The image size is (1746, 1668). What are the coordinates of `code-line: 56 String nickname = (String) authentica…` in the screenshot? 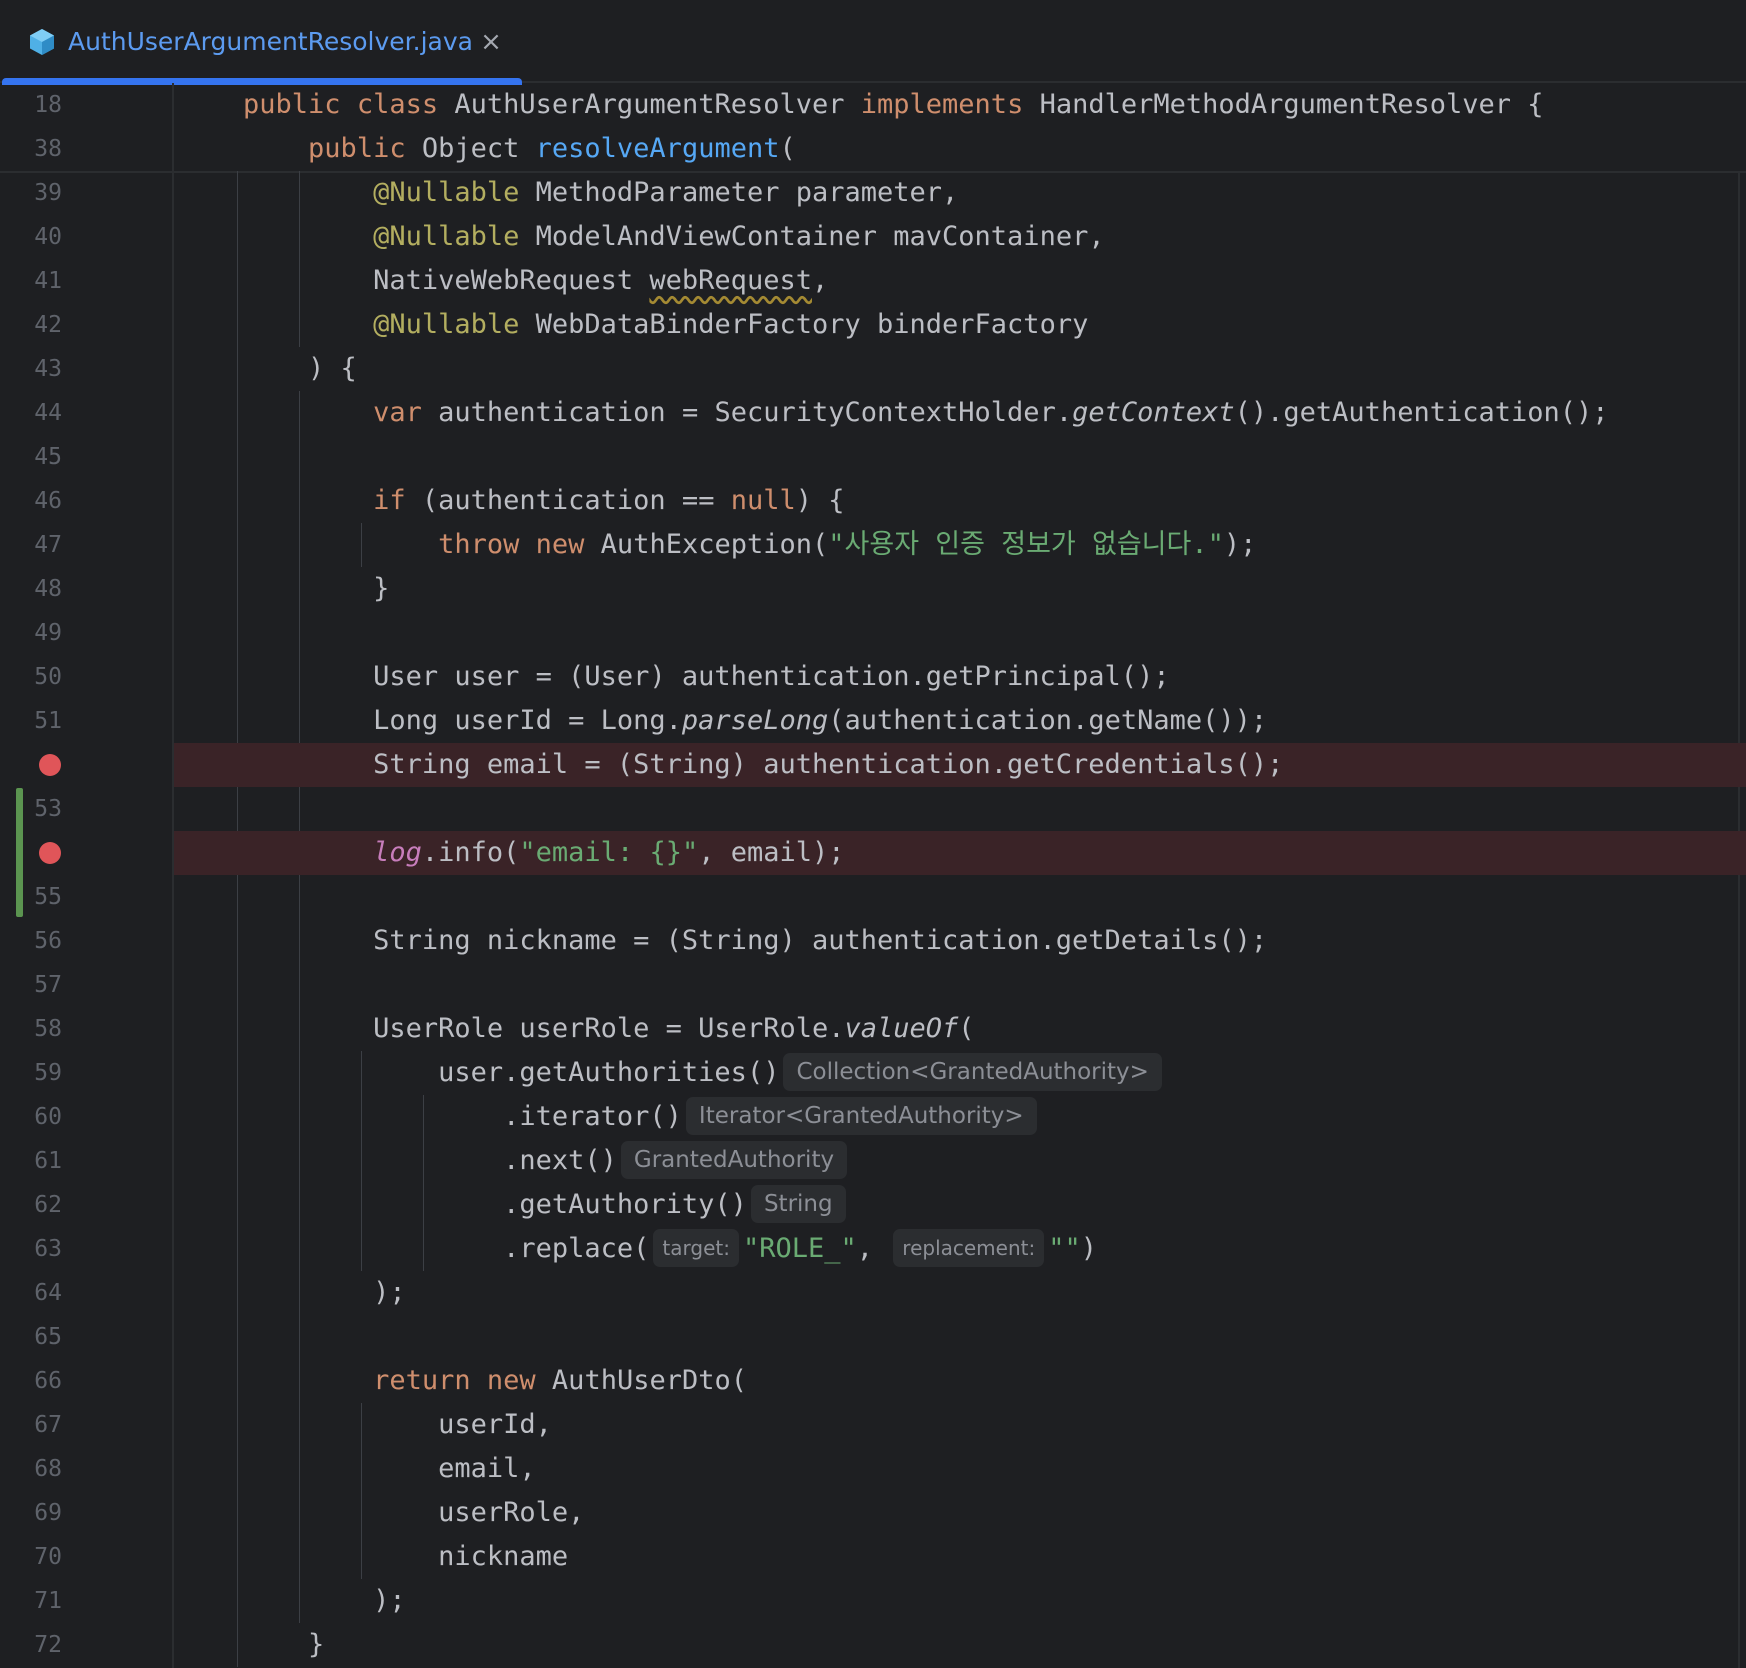 It's located at (873, 941).